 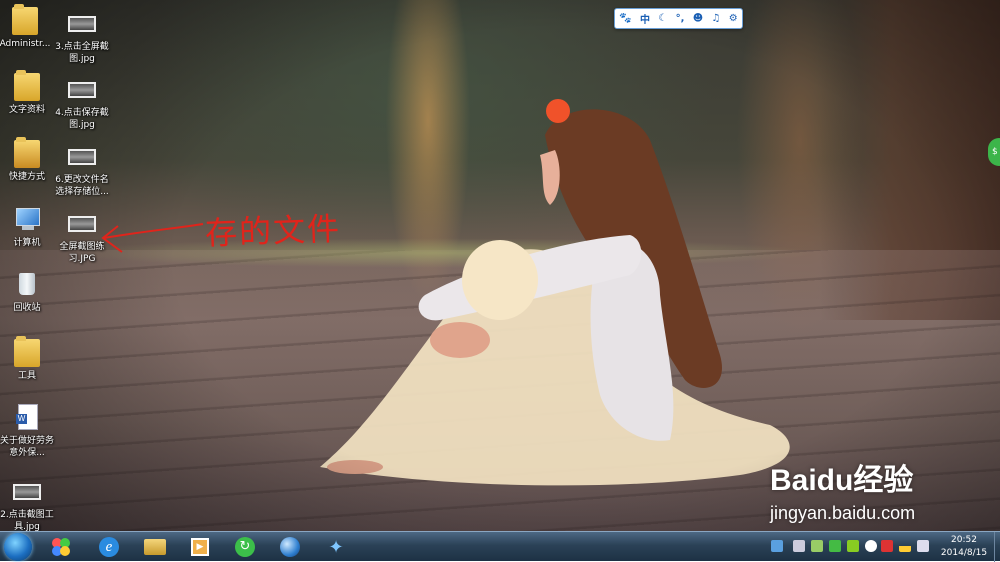 I want to click on annotation-text: 存的文件, so click(x=273, y=231).